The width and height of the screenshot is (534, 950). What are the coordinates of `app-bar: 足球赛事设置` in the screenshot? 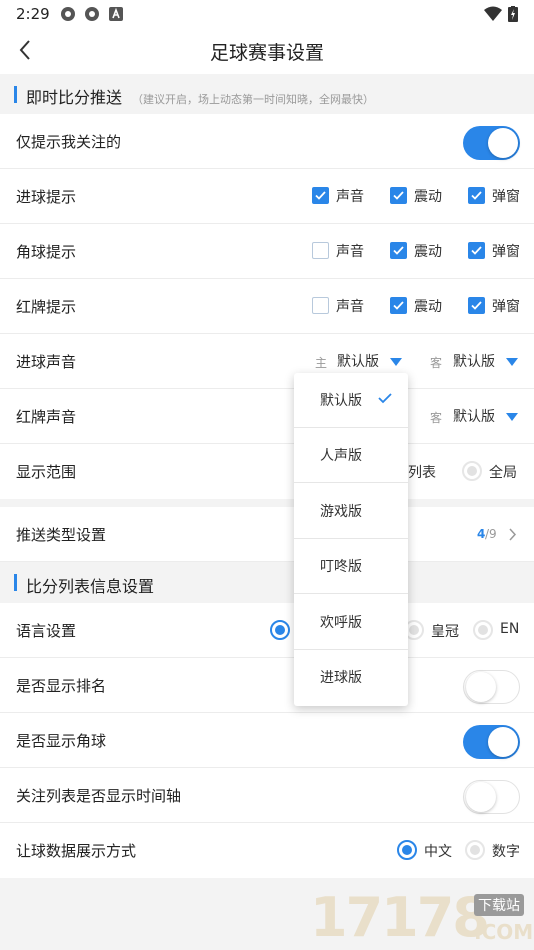 It's located at (267, 51).